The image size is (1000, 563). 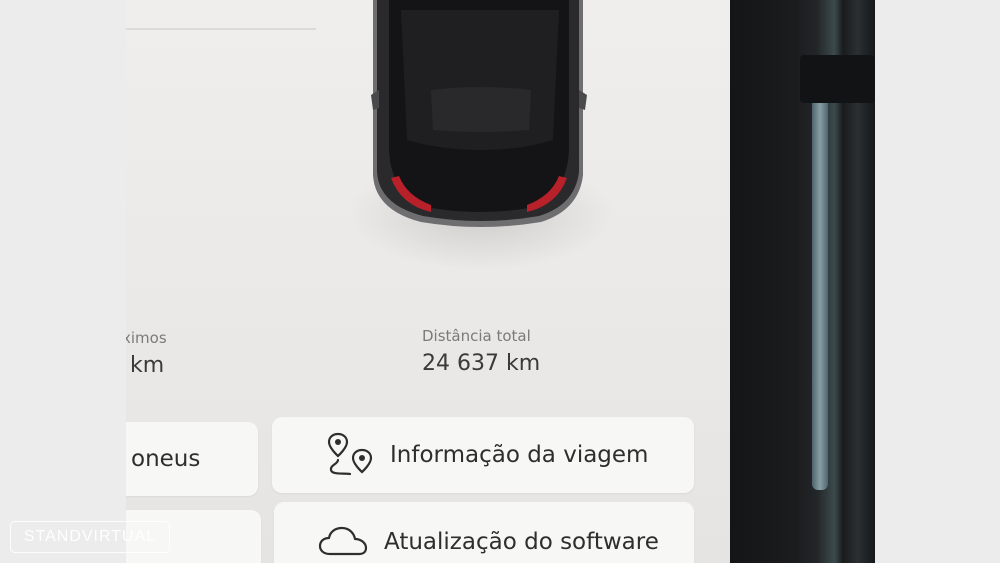 I want to click on bezel-reflection, so click(x=820, y=290).